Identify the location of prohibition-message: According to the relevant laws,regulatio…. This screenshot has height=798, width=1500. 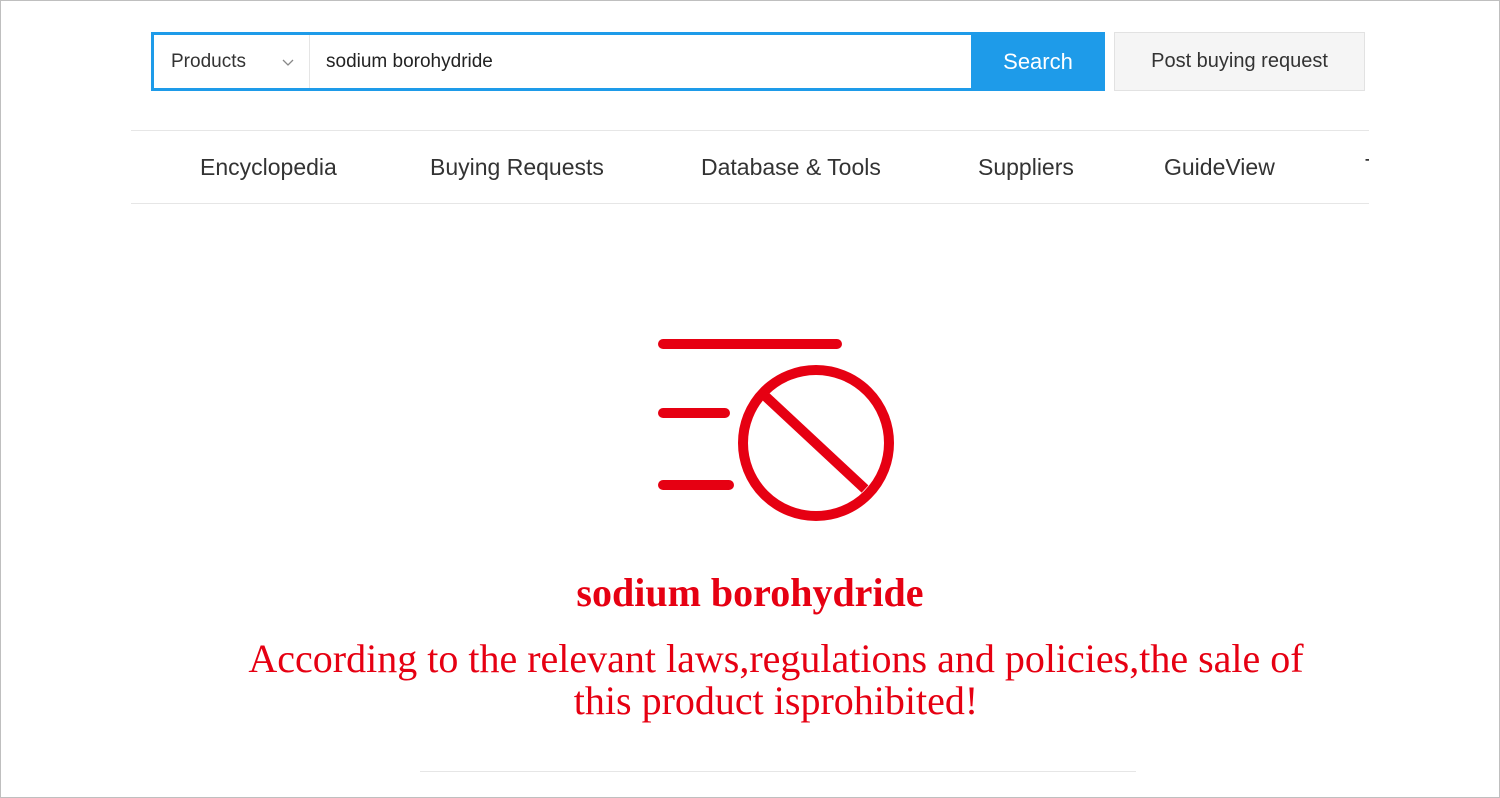
(776, 679).